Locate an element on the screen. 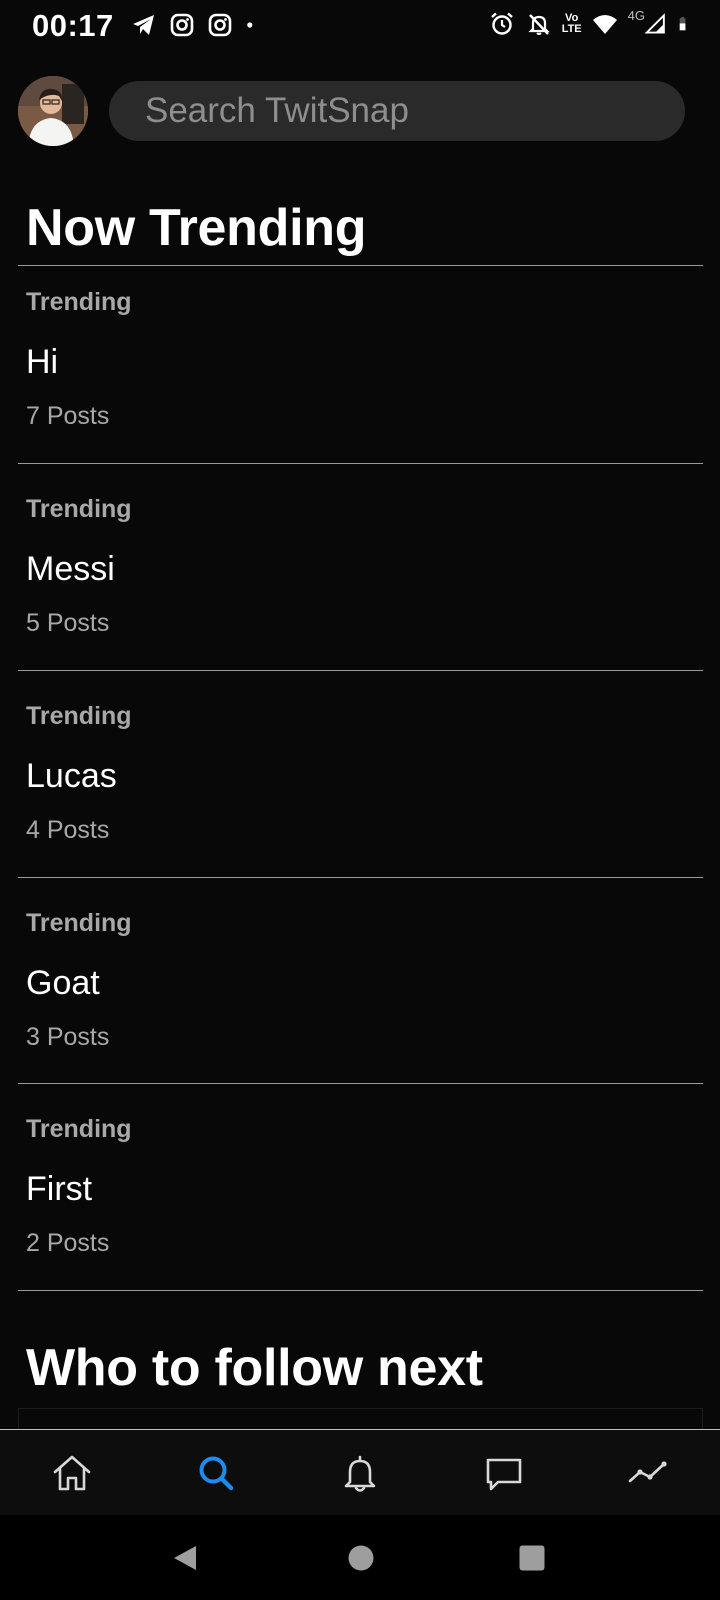  network-type-label: 4G is located at coordinates (636, 15).